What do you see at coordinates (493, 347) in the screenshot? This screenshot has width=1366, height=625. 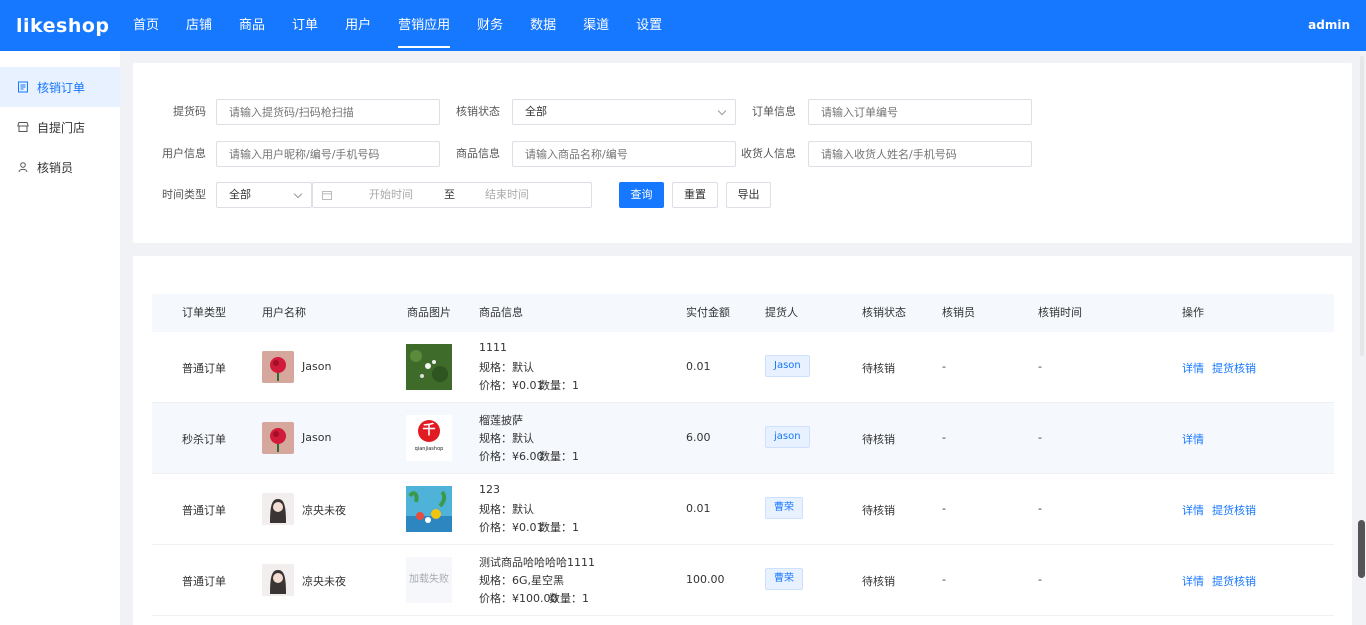 I see `goods-name: 1111` at bounding box center [493, 347].